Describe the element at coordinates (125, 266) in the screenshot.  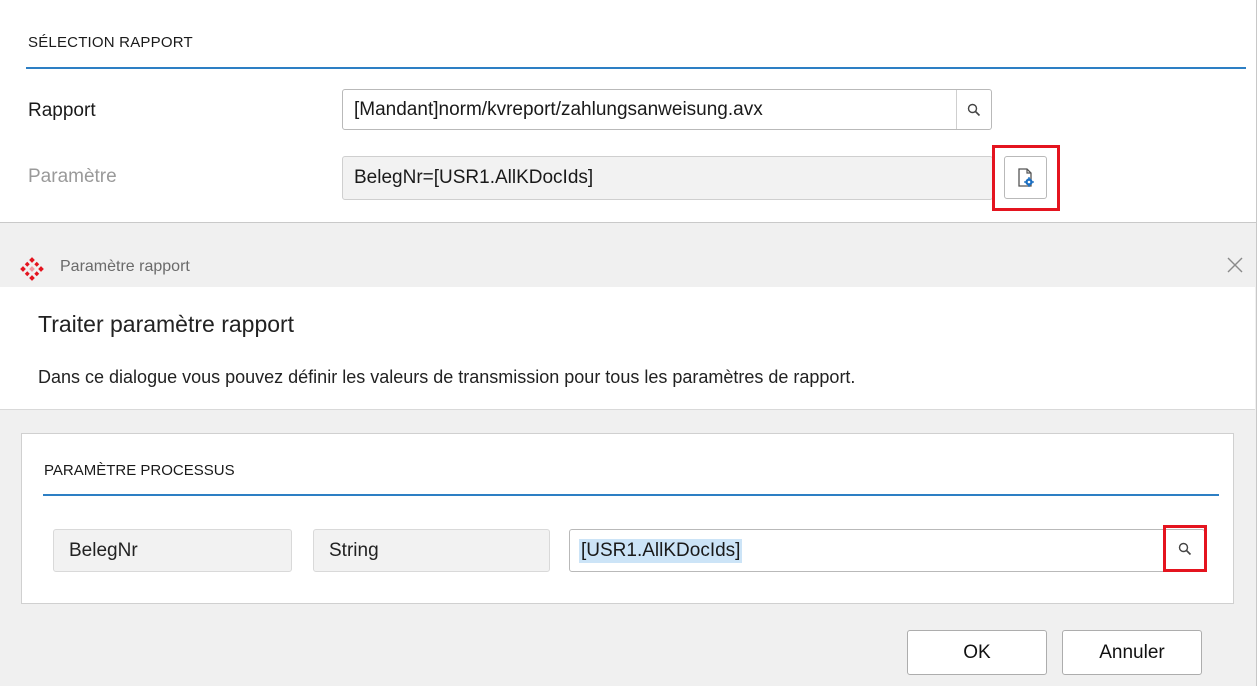
I see `dialog-title: Paramètre rapport` at that location.